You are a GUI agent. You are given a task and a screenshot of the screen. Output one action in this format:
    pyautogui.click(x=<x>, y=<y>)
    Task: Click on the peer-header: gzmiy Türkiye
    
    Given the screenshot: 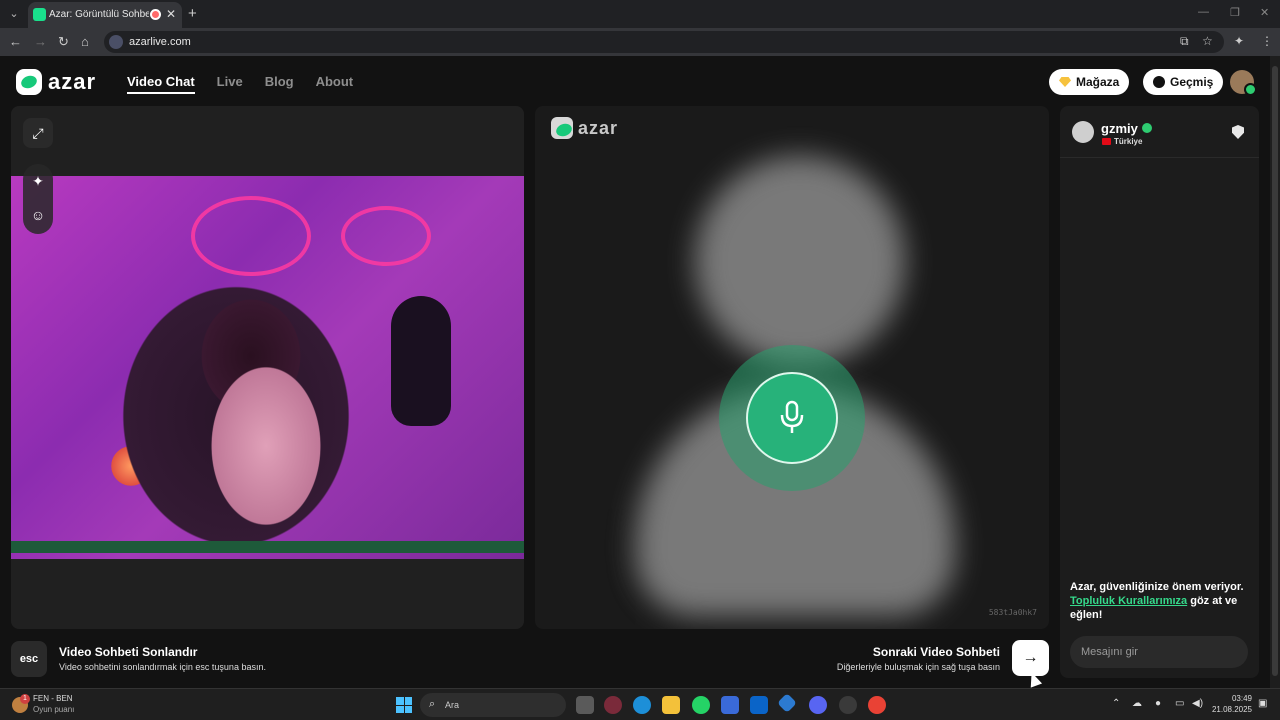 What is the action you would take?
    pyautogui.click(x=1159, y=132)
    